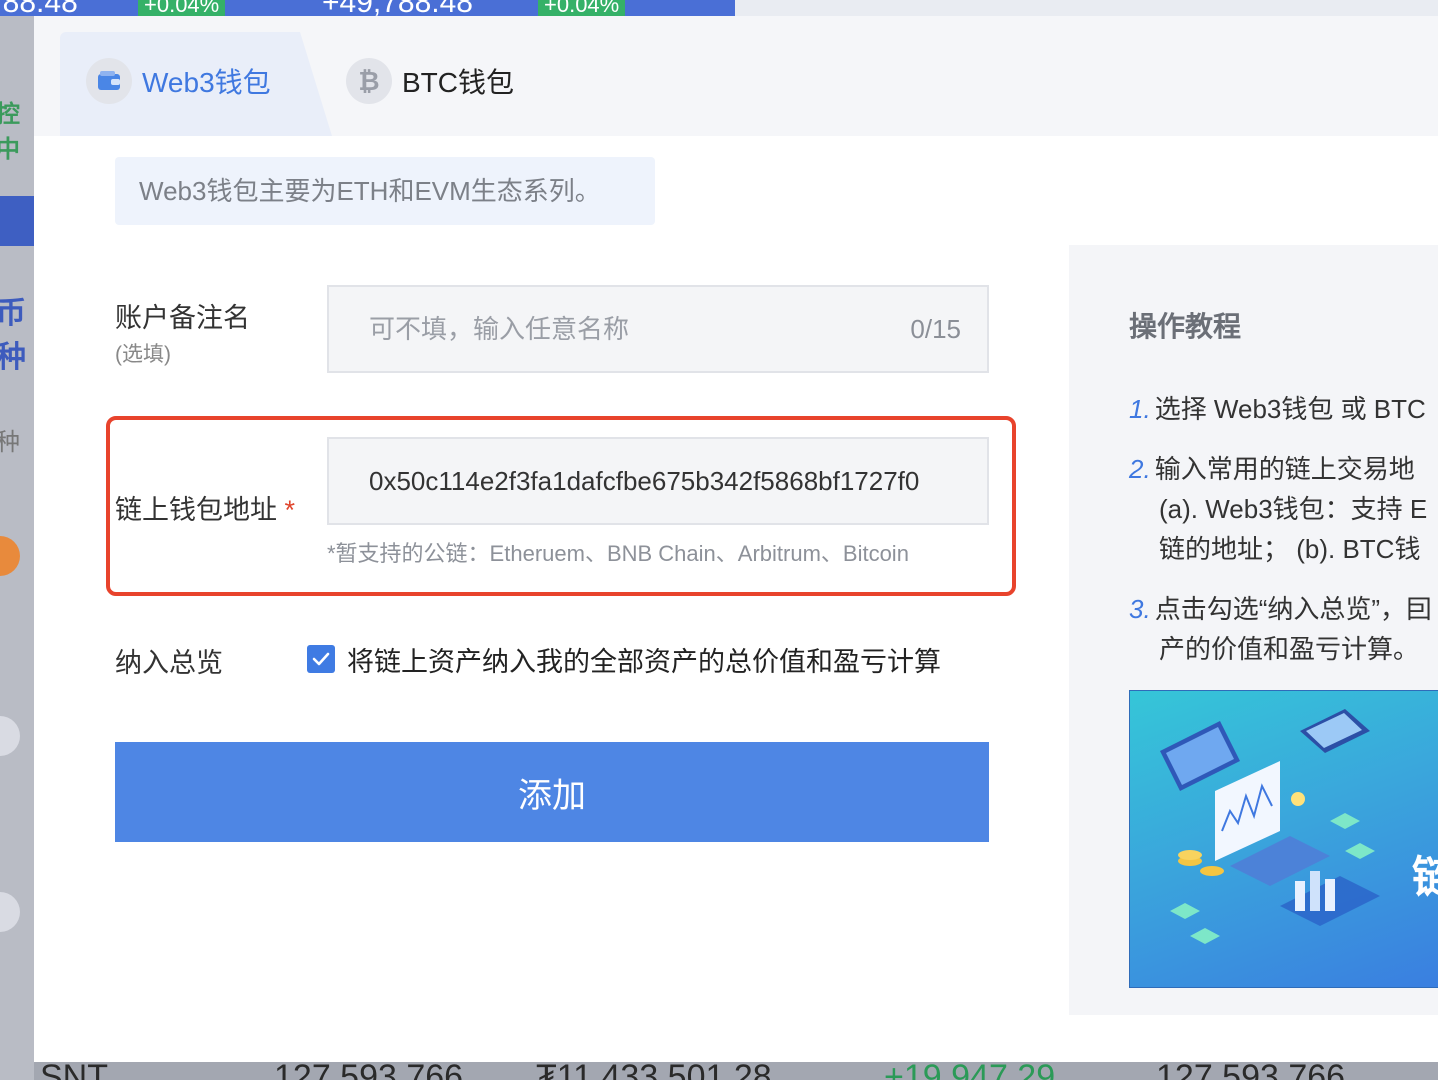  Describe the element at coordinates (969, 1071) in the screenshot. I see `background-cell: +19,947.29` at that location.